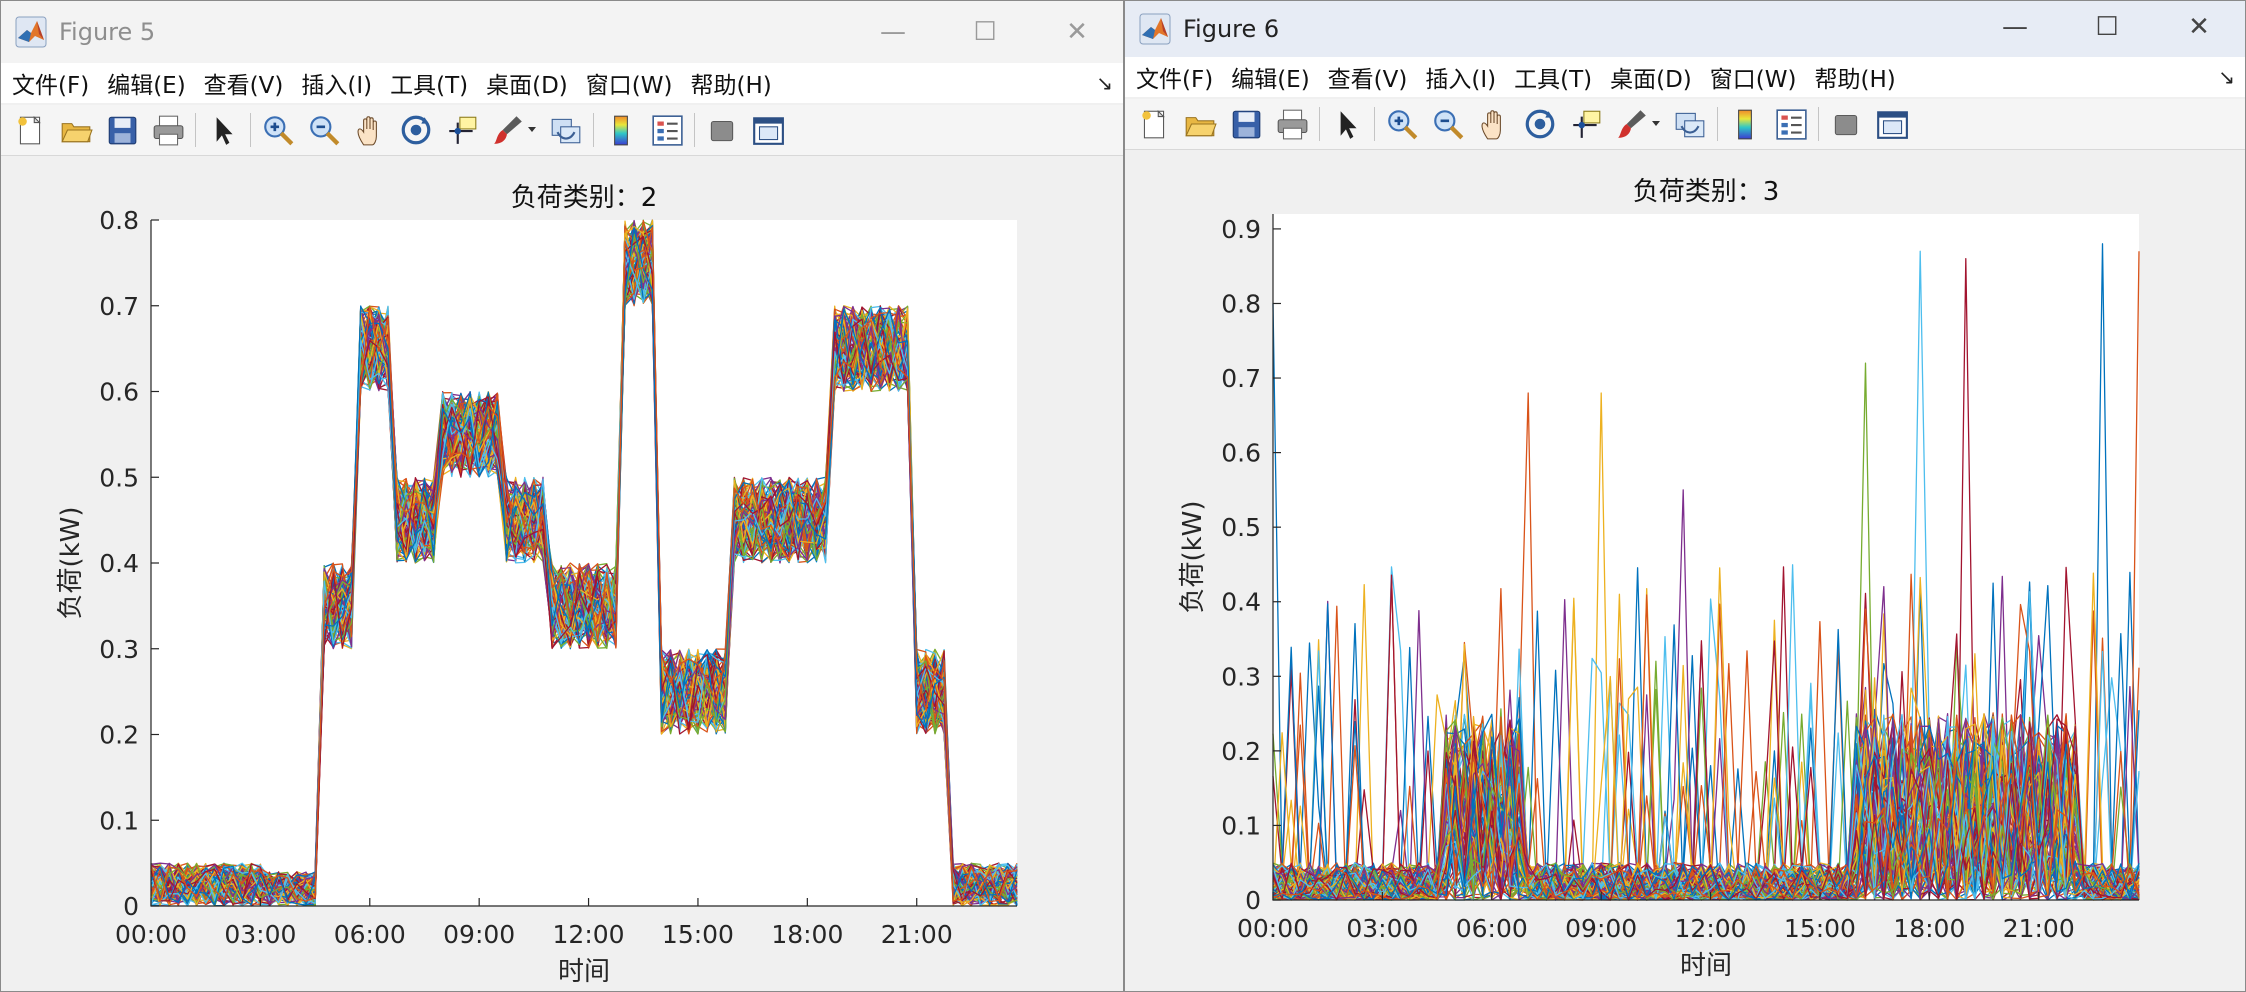 The image size is (2246, 992). I want to click on y-tick-label: 0.1, so click(119, 820).